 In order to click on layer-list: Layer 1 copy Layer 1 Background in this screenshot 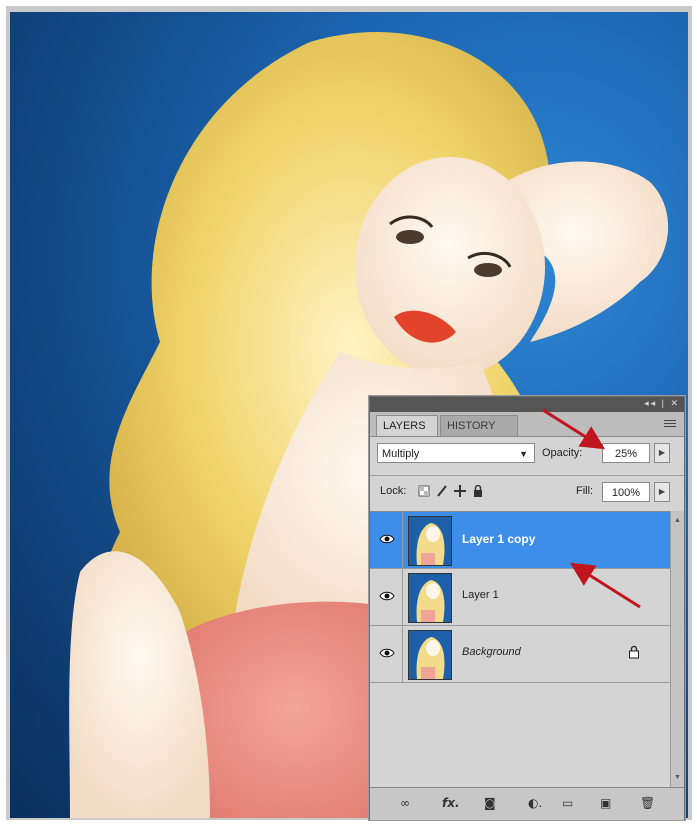, I will do `click(520, 649)`.